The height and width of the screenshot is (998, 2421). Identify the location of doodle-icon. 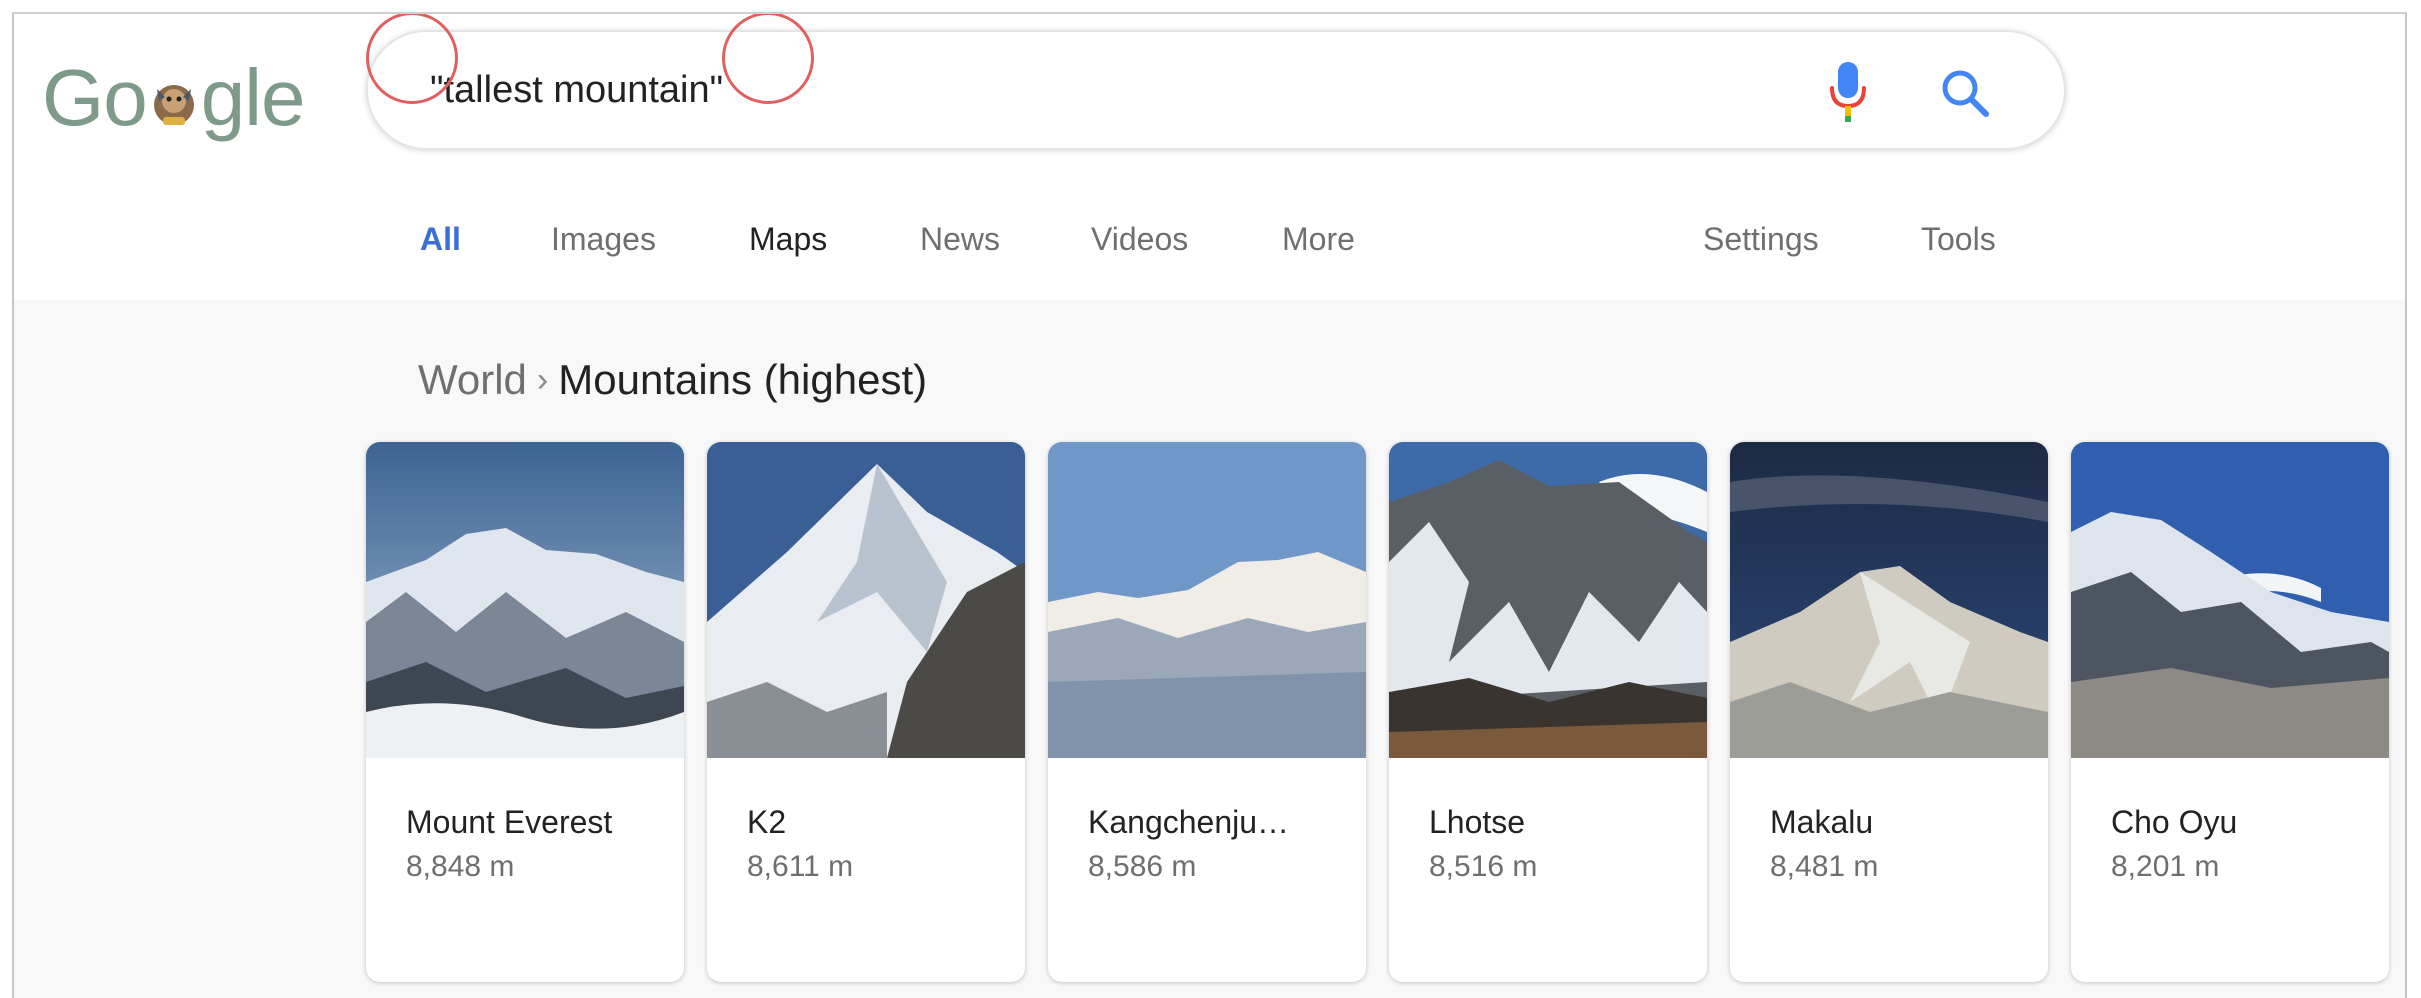
(173, 105).